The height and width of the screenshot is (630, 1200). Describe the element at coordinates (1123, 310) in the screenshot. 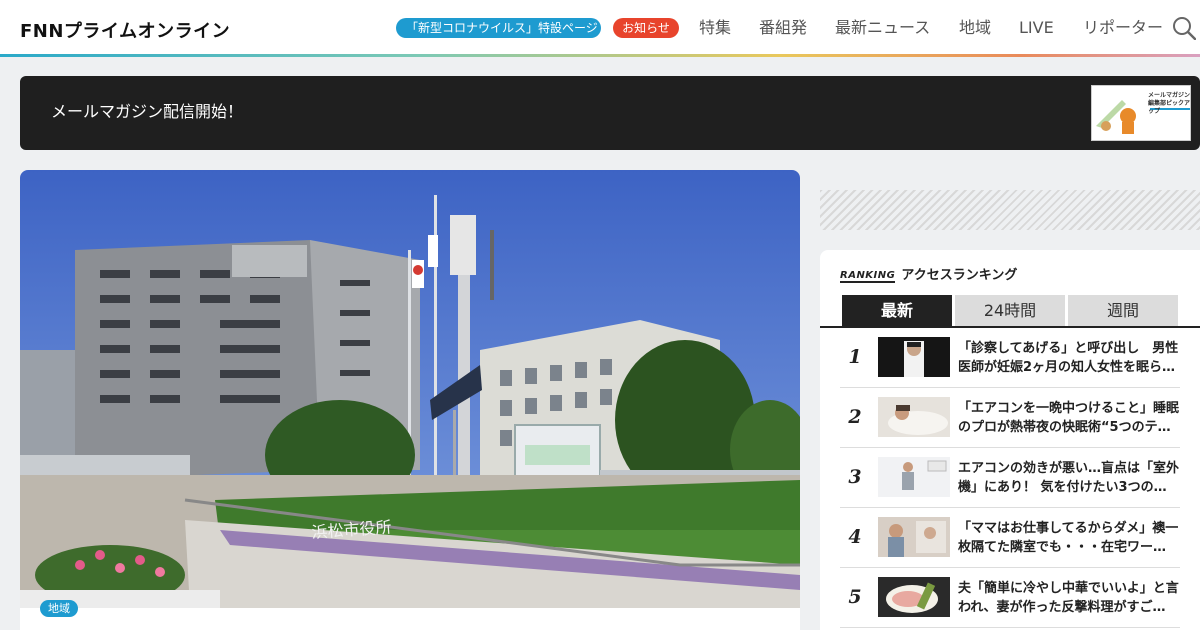

I see `tab-weekly: 週間` at that location.